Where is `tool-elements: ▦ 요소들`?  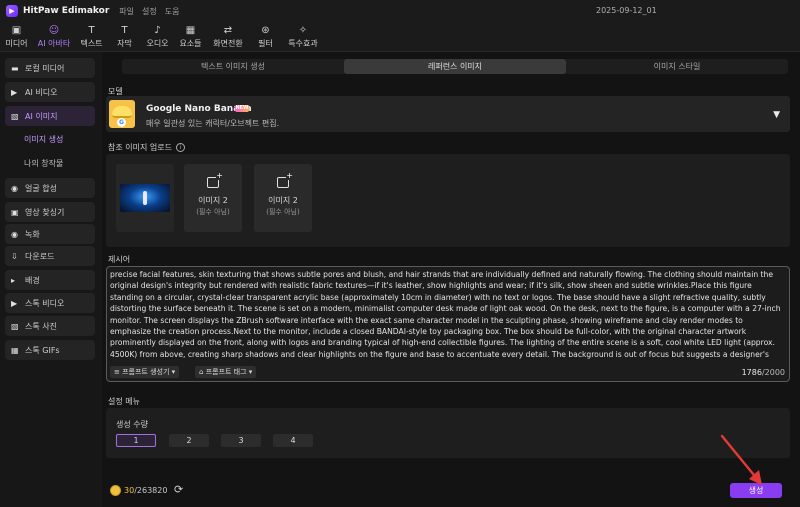
tool-elements: ▦ 요소들 is located at coordinates (190, 37).